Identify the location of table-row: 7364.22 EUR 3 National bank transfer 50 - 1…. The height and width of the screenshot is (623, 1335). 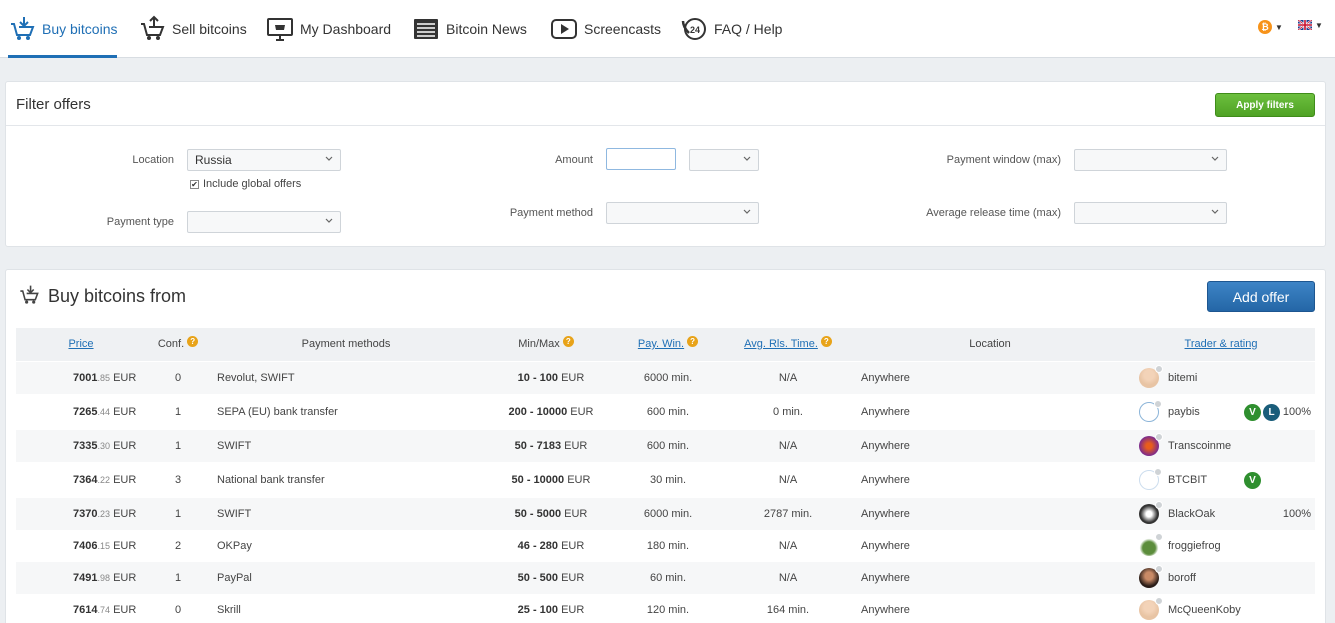
(665, 480).